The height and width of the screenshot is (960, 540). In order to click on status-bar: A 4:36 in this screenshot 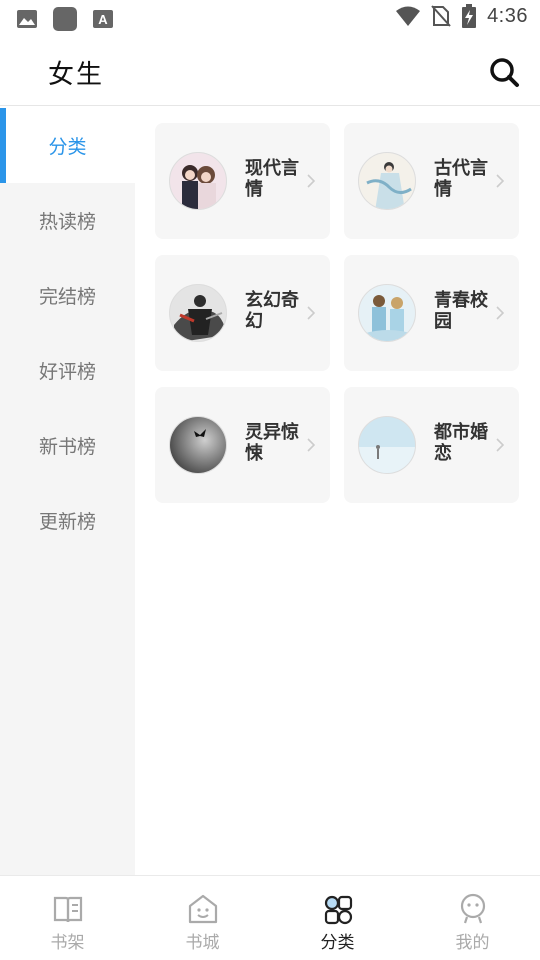, I will do `click(270, 18)`.